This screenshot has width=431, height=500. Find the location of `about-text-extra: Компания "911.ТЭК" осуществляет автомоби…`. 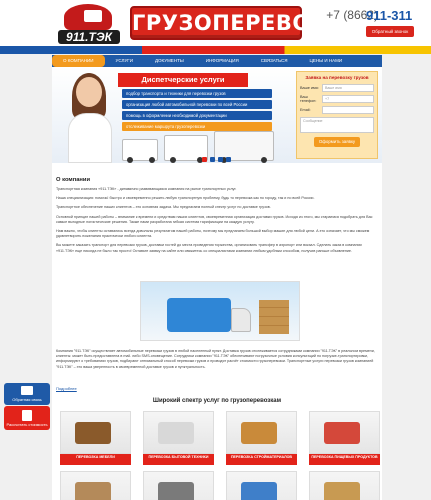

about-text-extra: Компания "911.ТЭК" осуществляет автомоби… is located at coordinates (217, 361).